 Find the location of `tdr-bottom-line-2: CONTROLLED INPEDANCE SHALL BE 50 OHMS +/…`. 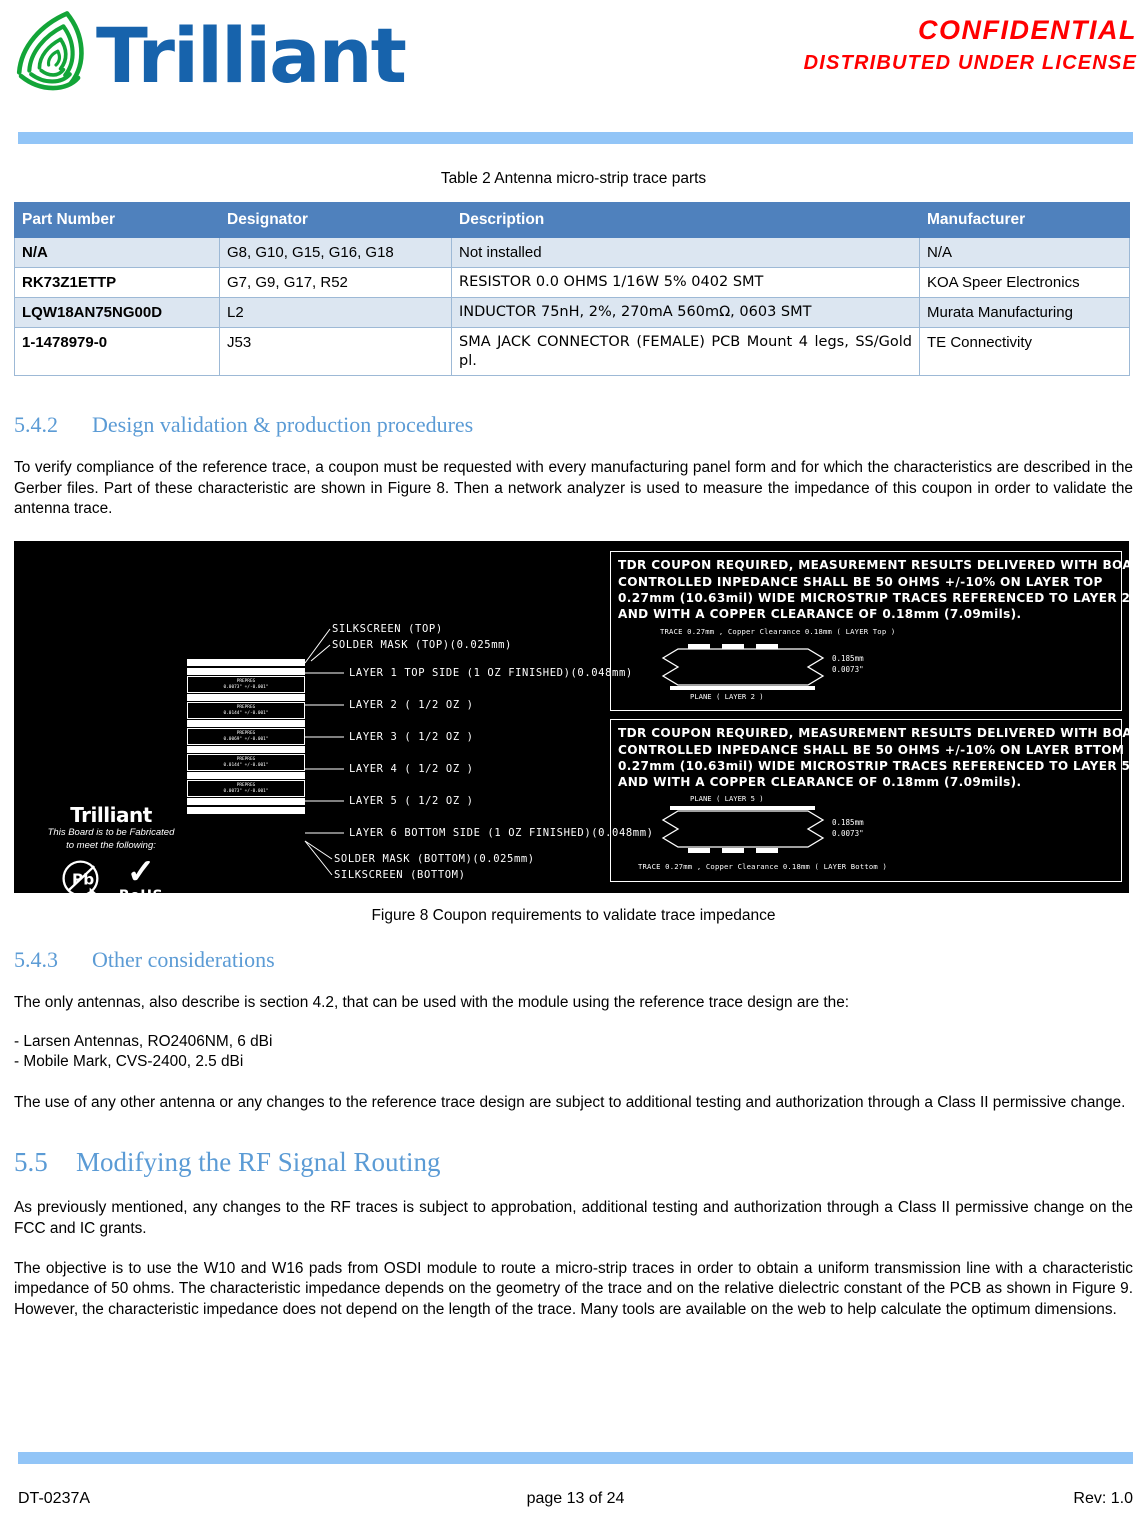

tdr-bottom-line-2: CONTROLLED INPEDANCE SHALL BE 50 OHMS +/… is located at coordinates (871, 749).